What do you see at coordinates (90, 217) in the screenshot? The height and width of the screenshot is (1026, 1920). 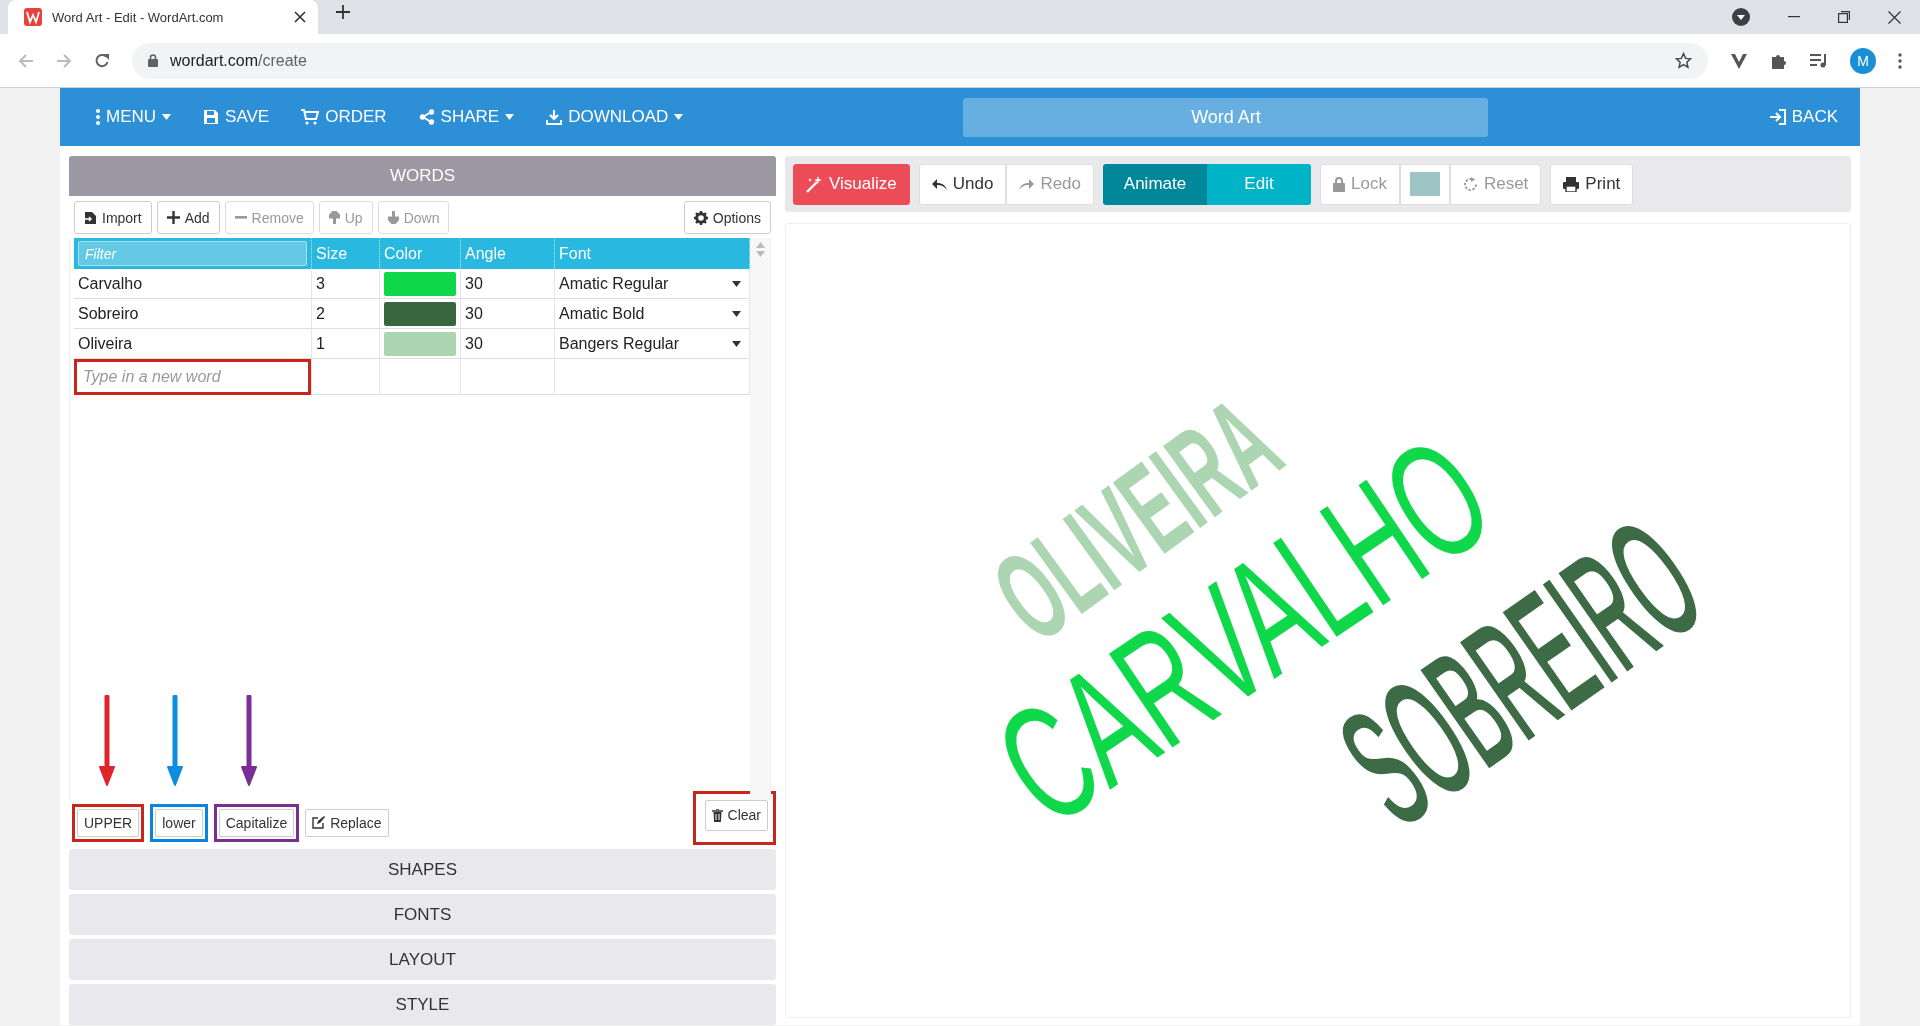 I see `import-icon` at bounding box center [90, 217].